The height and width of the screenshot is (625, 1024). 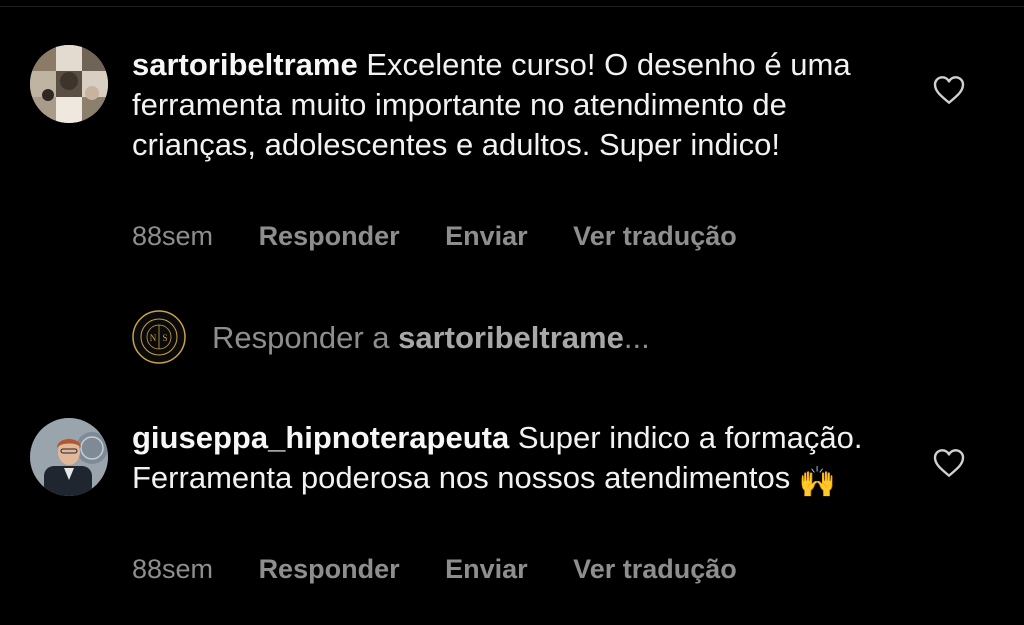 What do you see at coordinates (305, 337) in the screenshot?
I see `reply-prompt-prefix: Responder a` at bounding box center [305, 337].